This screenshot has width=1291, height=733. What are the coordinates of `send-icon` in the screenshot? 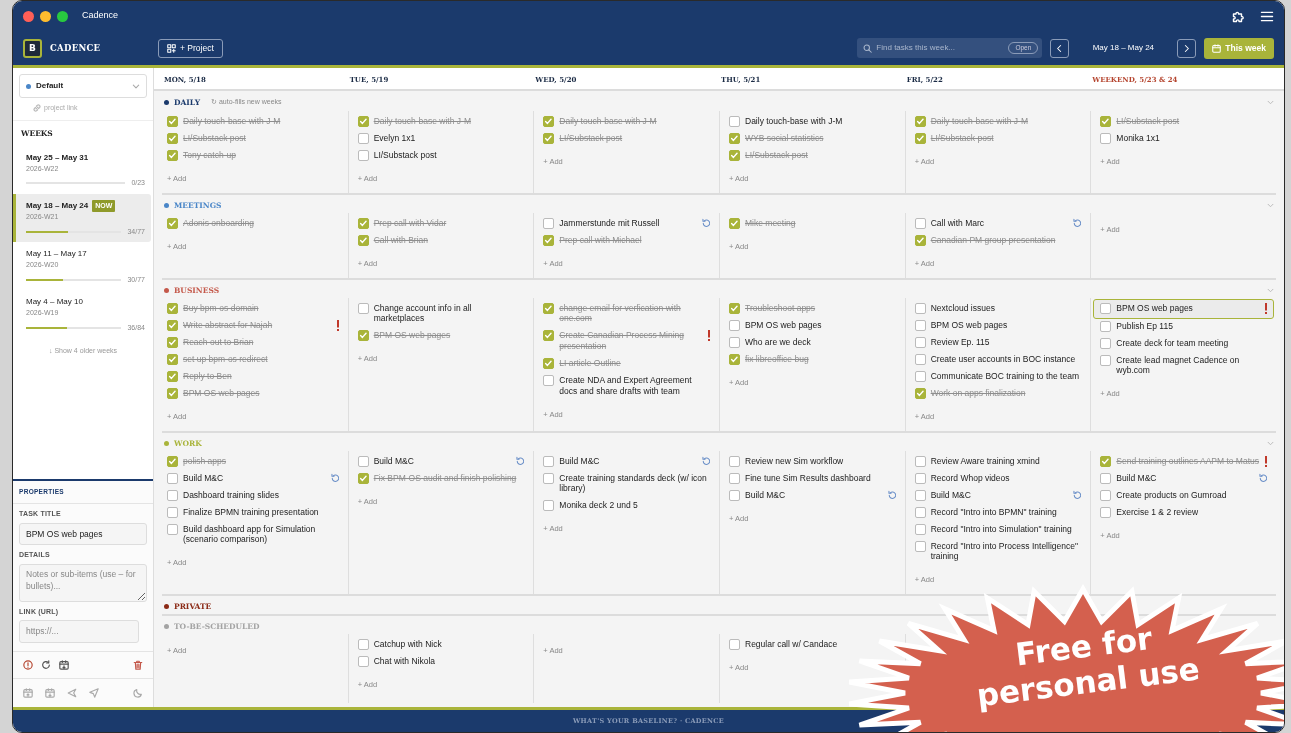 It's located at (94, 693).